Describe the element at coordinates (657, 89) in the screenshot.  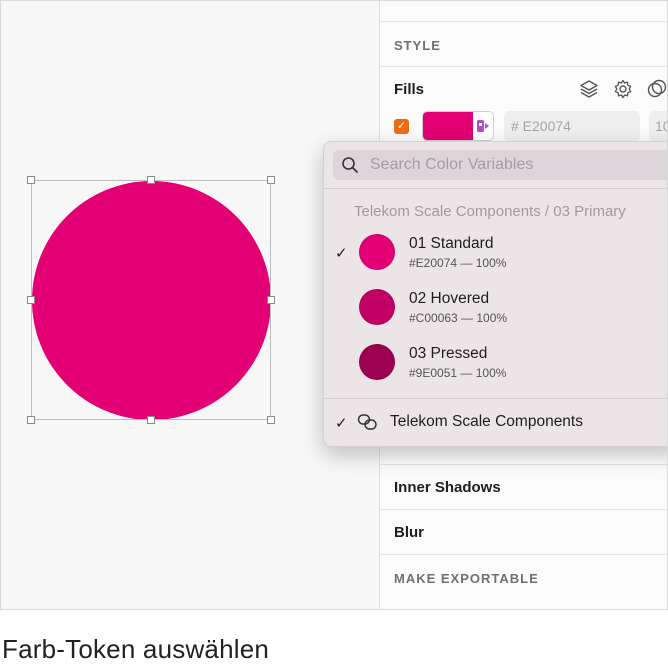
I see `blend-mode-icon` at that location.